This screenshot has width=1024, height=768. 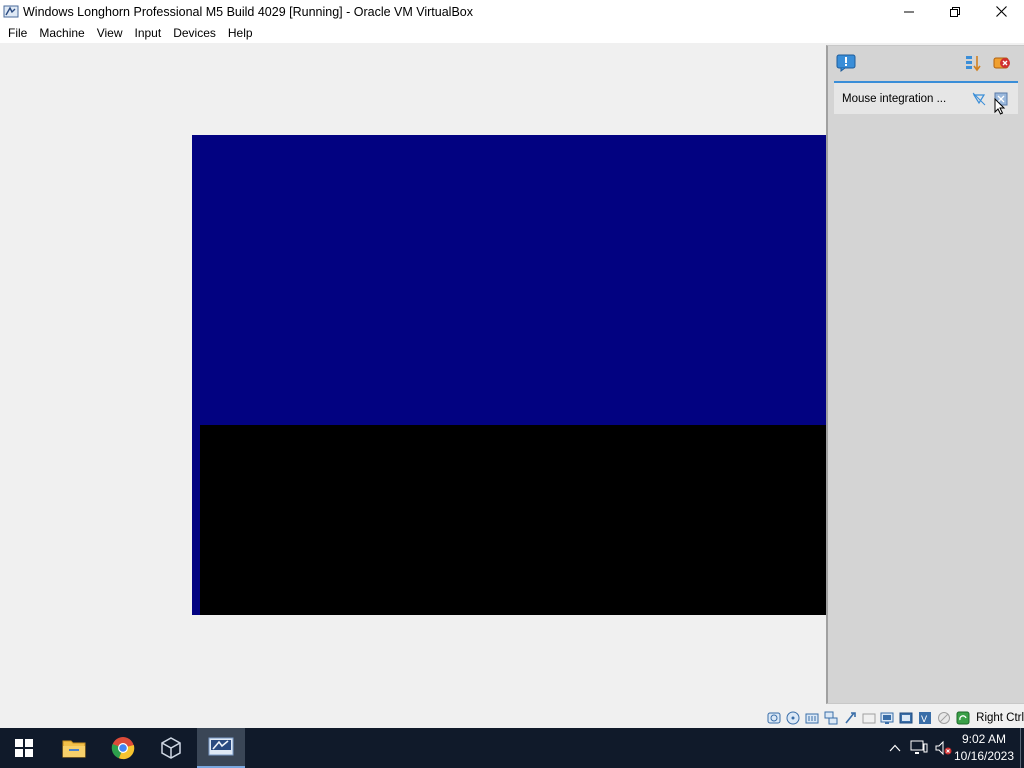 I want to click on tray-network, so click(x=919, y=748).